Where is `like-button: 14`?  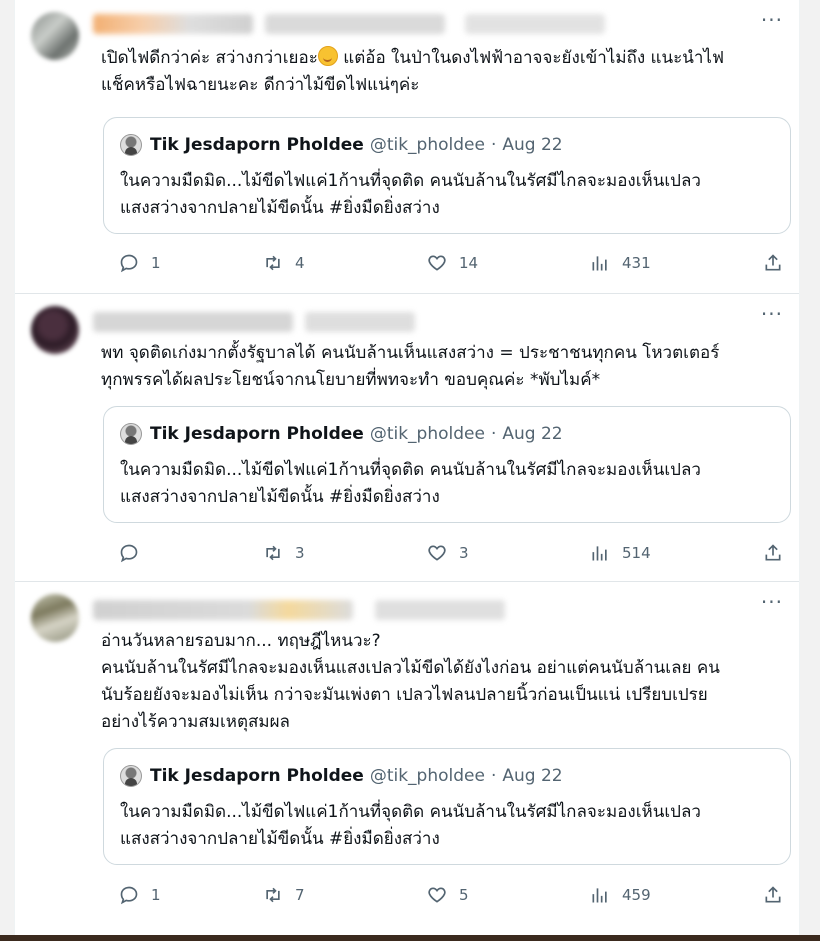 like-button: 14 is located at coordinates (452, 263).